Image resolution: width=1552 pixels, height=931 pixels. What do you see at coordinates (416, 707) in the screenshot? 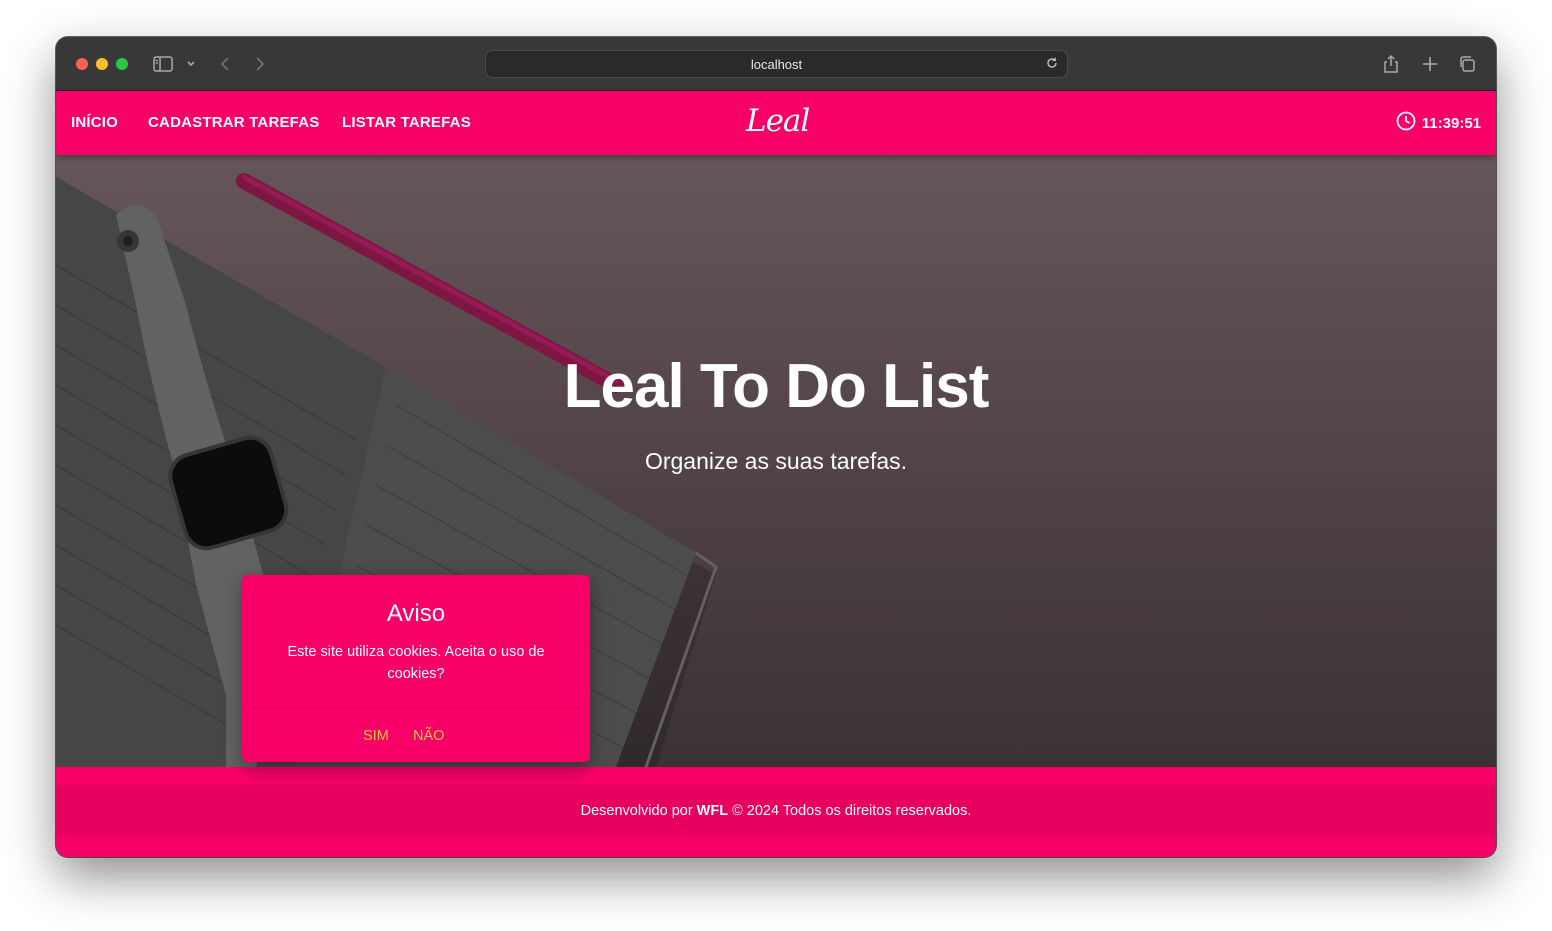
I see `dialog-divider` at bounding box center [416, 707].